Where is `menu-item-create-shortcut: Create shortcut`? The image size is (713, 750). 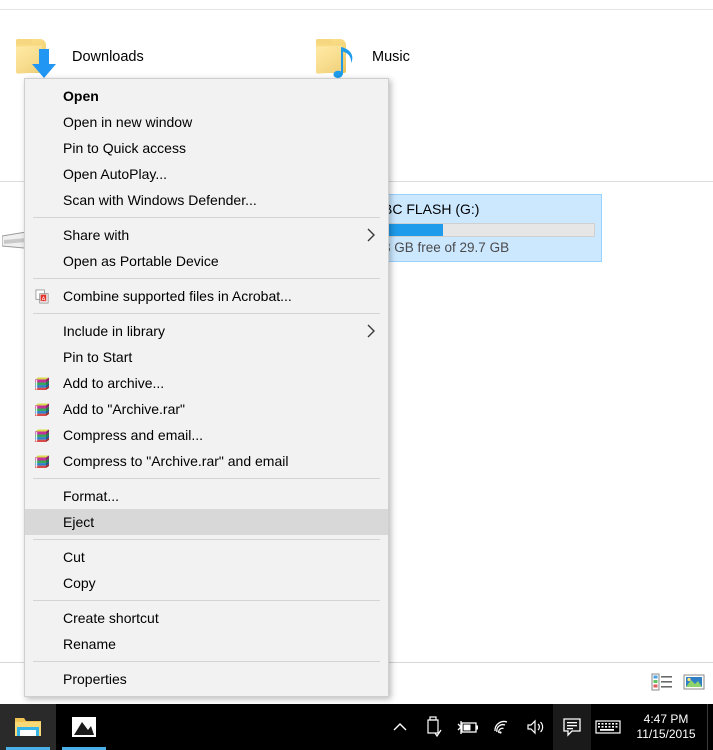
menu-item-create-shortcut: Create shortcut is located at coordinates (206, 618).